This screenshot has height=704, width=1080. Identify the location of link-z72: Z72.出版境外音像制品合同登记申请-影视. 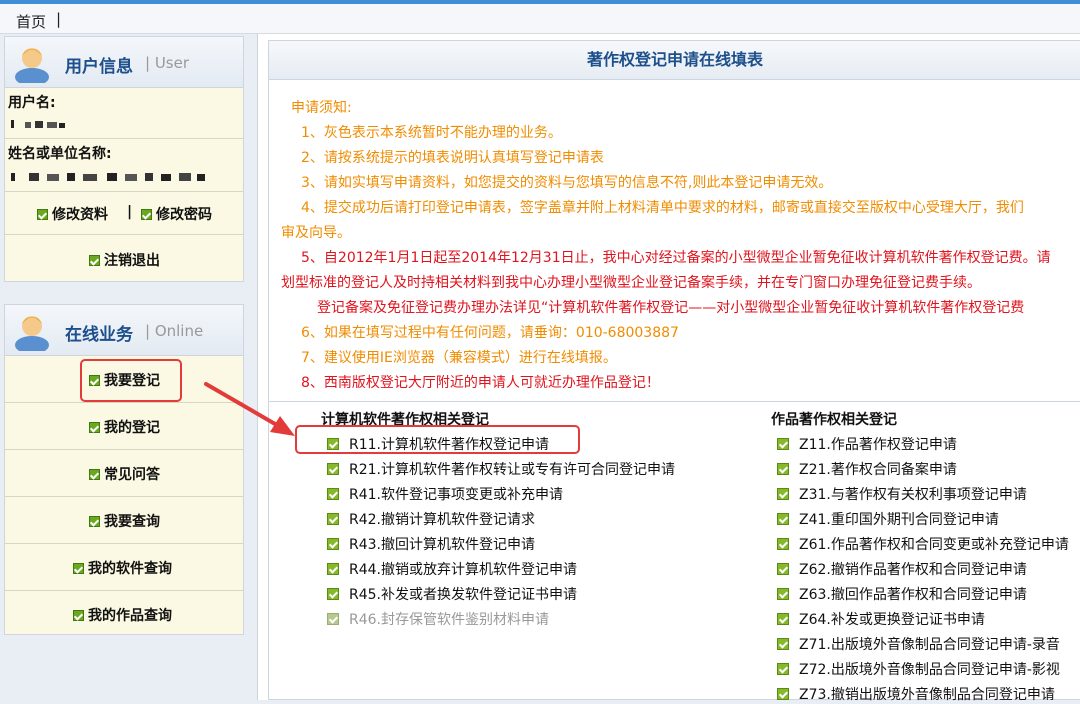
(918, 669).